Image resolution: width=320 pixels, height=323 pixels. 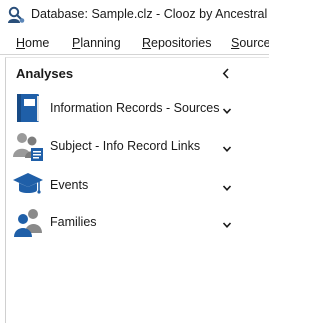 I want to click on ribbon-tab-bar: Home Planning Repositories Sources, so click(x=134, y=42).